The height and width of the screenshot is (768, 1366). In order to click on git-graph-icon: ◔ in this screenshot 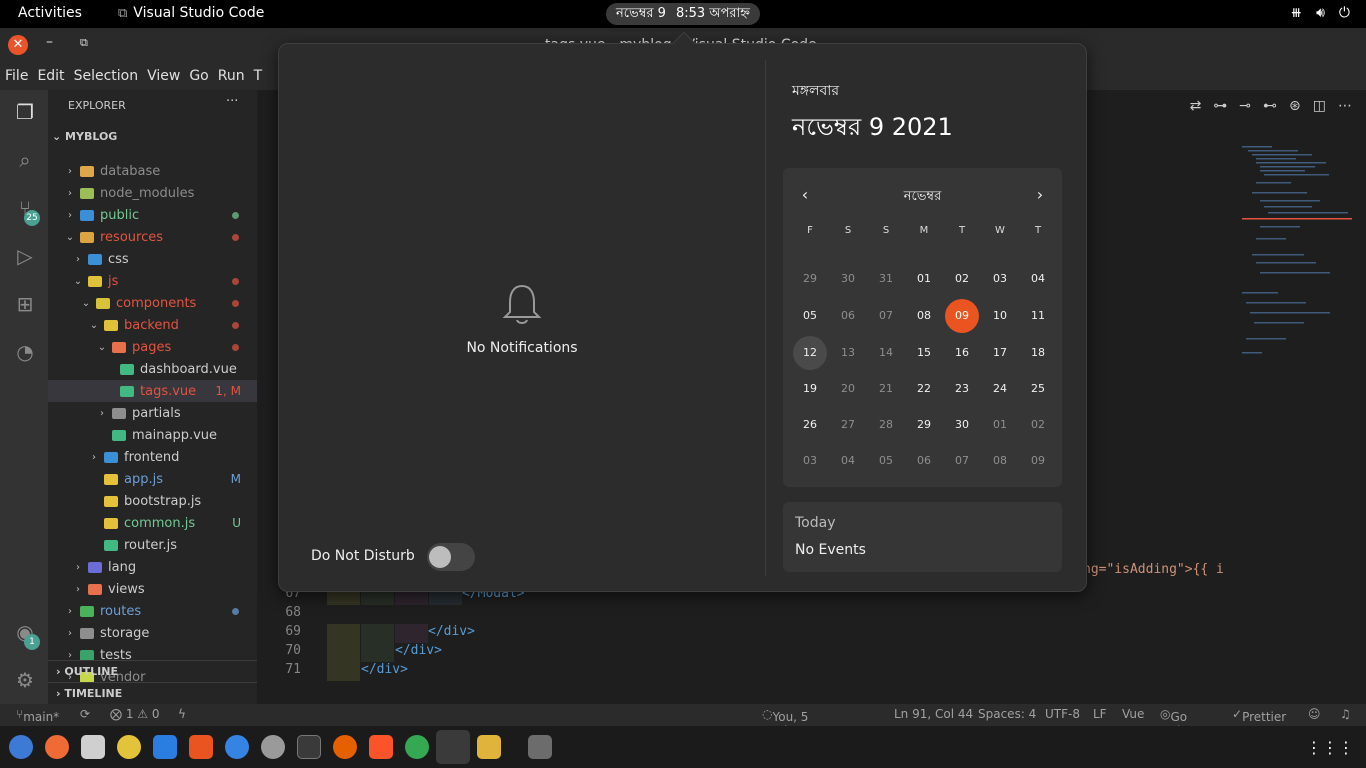, I will do `click(25, 353)`.